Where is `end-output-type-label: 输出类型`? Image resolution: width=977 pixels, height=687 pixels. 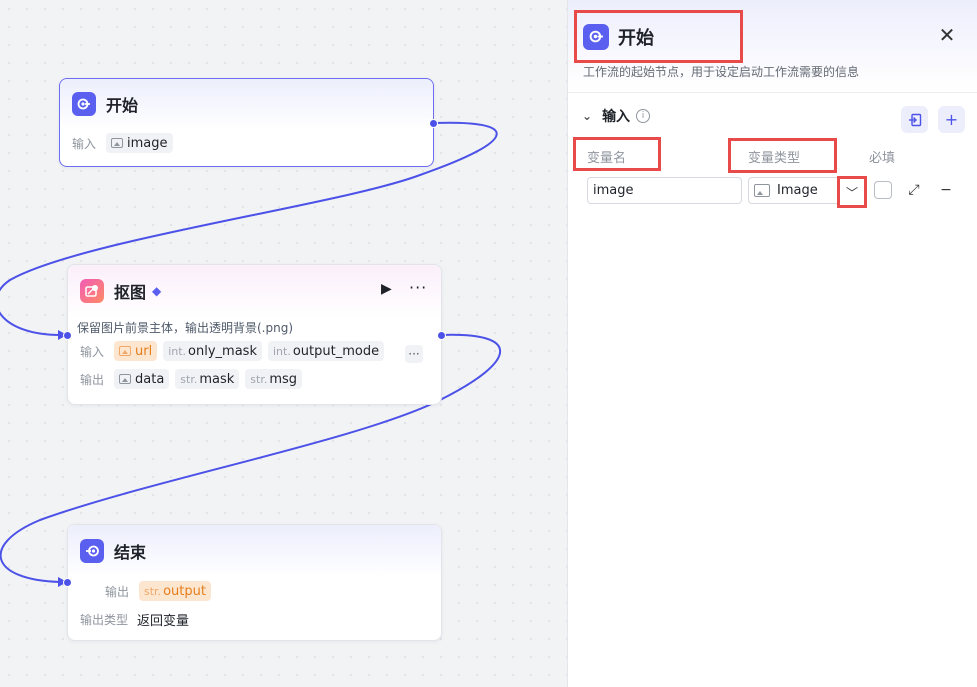
end-output-type-label: 输出类型 is located at coordinates (104, 619).